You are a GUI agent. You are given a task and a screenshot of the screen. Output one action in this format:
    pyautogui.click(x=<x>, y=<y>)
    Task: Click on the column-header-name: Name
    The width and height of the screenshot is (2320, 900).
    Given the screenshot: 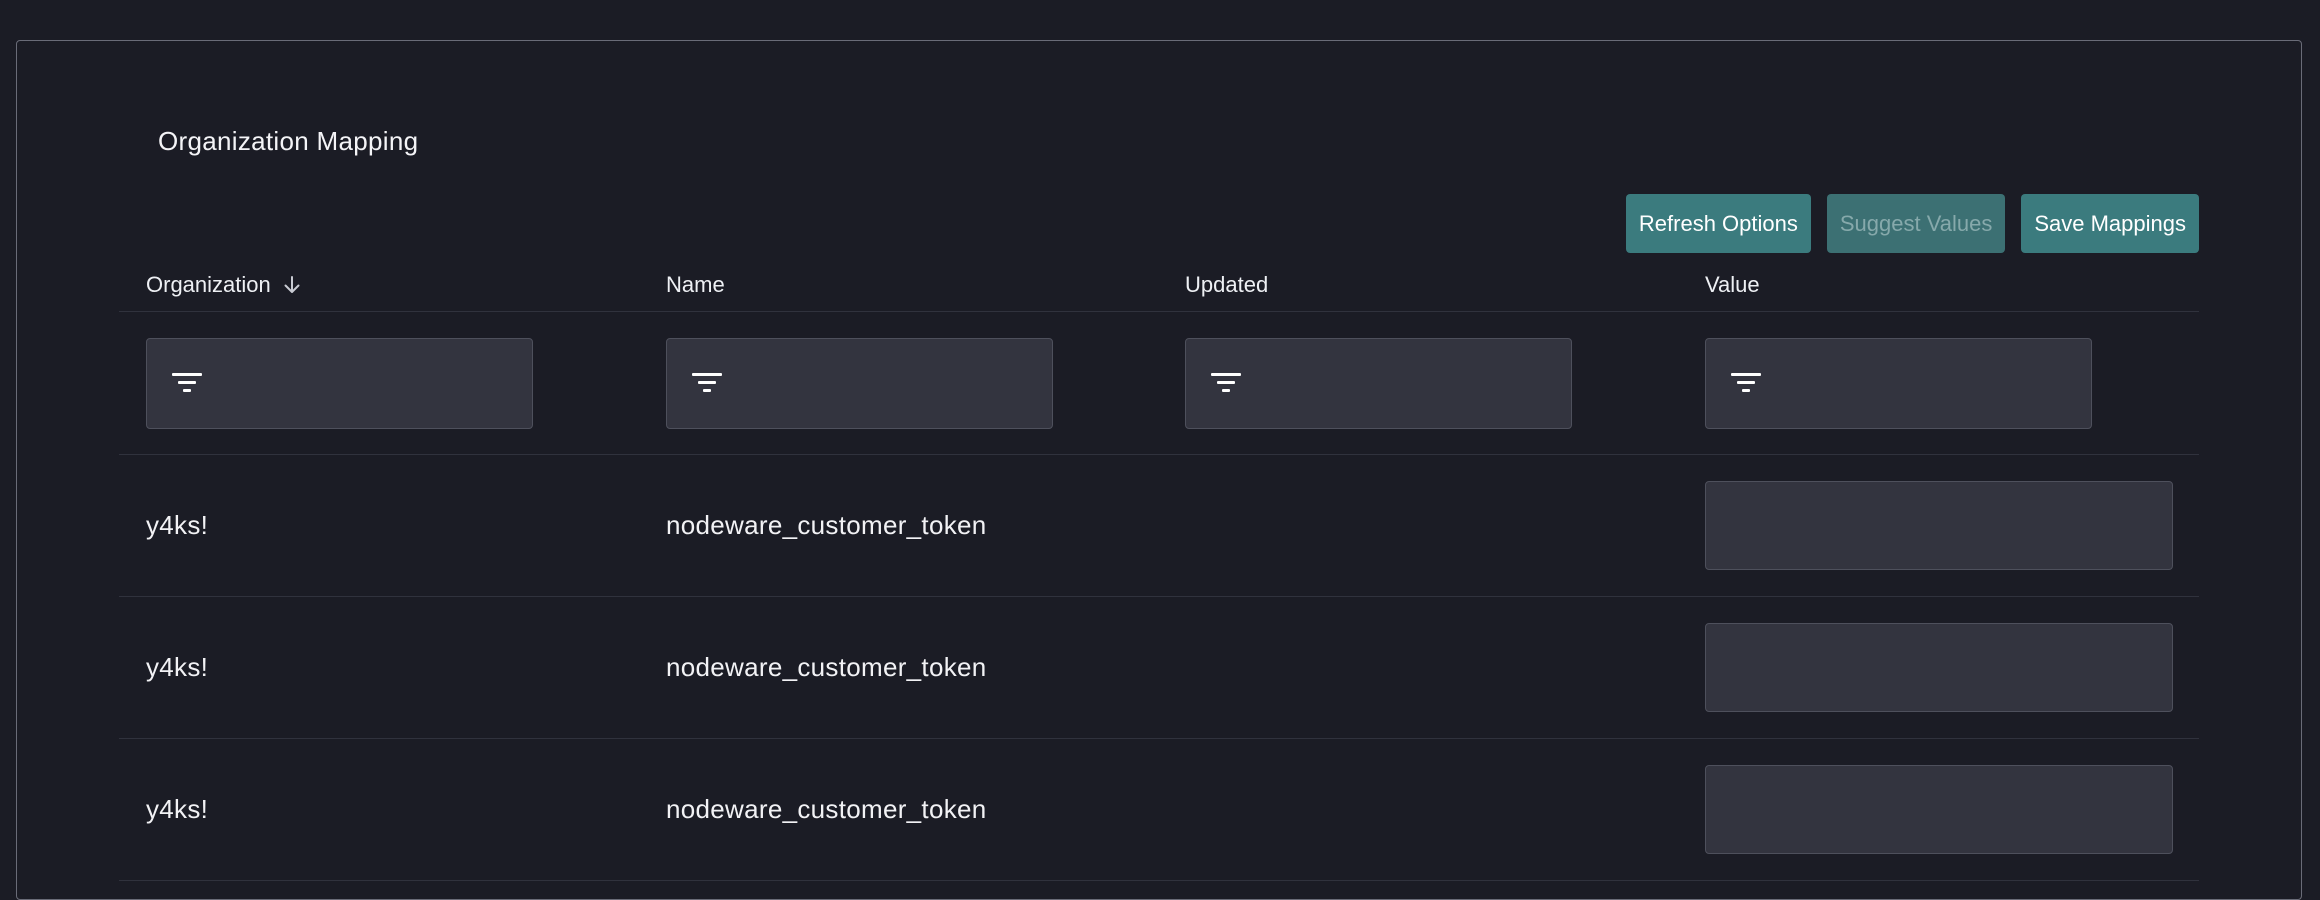 What is the action you would take?
    pyautogui.click(x=695, y=286)
    